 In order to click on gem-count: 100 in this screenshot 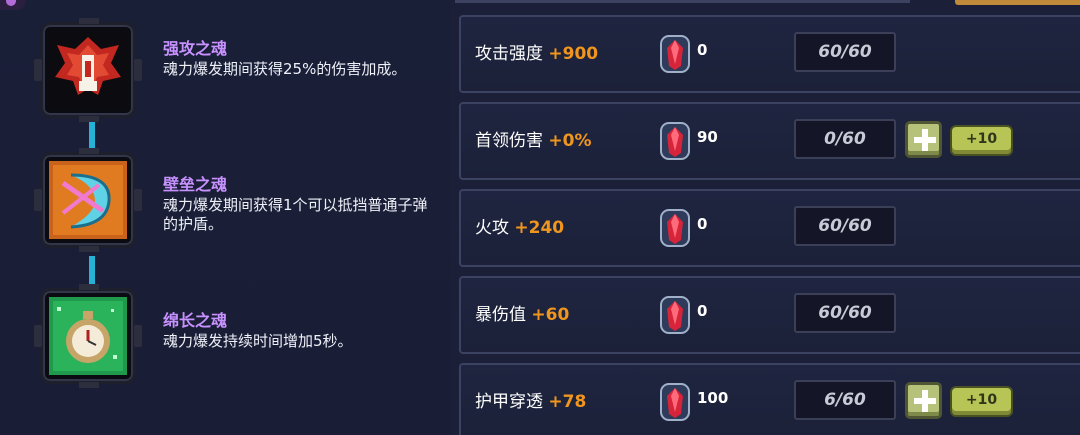, I will do `click(713, 398)`.